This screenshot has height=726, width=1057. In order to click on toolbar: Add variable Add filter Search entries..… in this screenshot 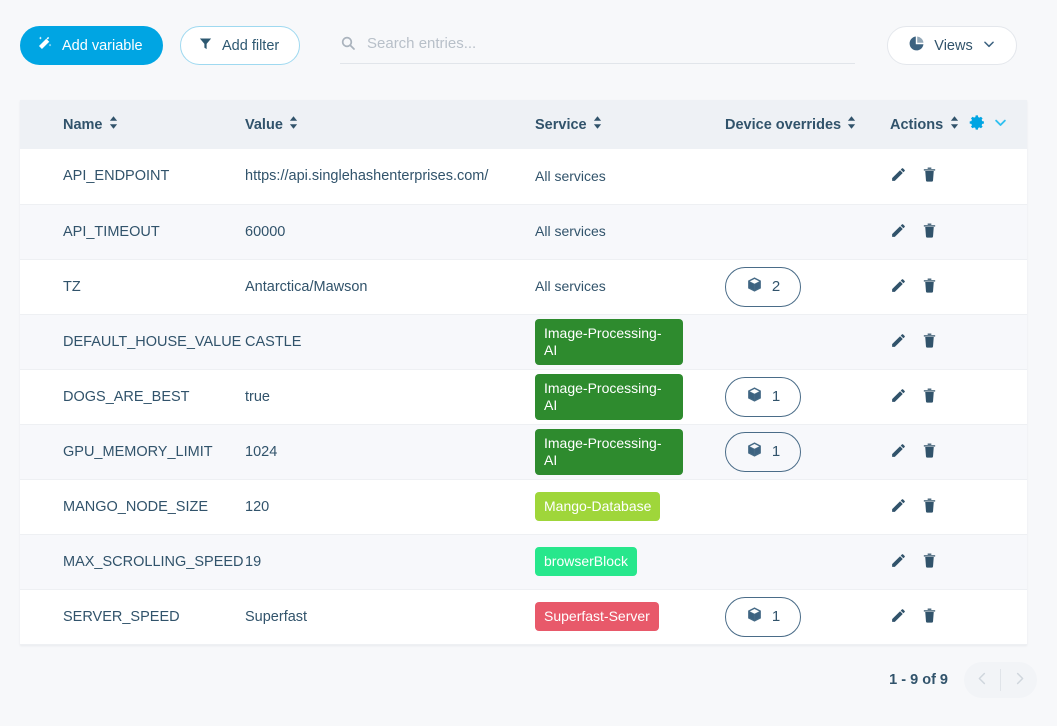, I will do `click(528, 46)`.